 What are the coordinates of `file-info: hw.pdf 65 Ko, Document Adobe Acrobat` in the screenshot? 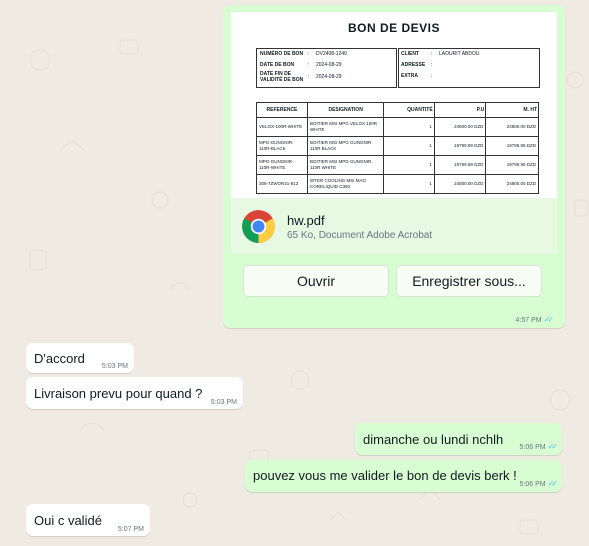 It's located at (394, 226).